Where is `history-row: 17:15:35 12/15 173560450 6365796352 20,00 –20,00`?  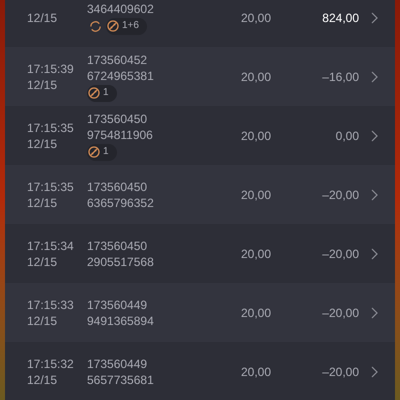
history-row: 17:15:35 12/15 173560450 6365796352 20,00 –20,00 is located at coordinates (200, 194).